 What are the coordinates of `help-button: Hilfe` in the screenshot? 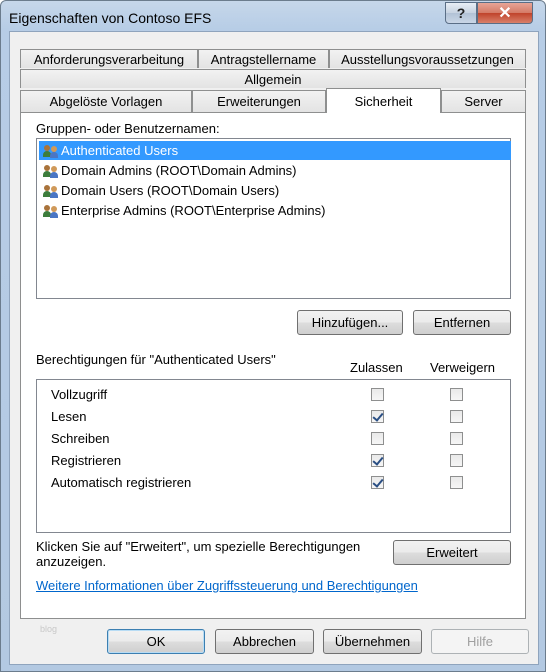 It's located at (480, 641).